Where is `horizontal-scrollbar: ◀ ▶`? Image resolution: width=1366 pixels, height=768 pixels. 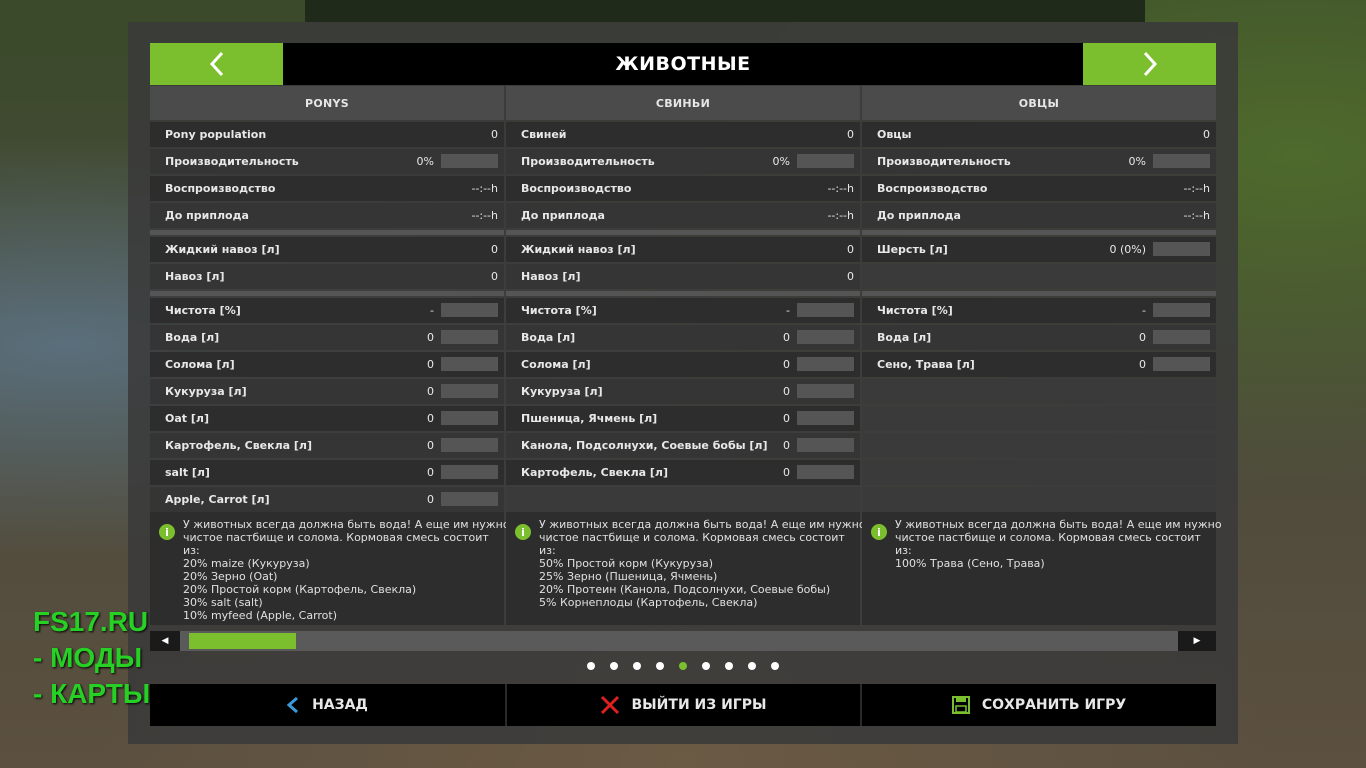
horizontal-scrollbar: ◀ ▶ is located at coordinates (683, 641).